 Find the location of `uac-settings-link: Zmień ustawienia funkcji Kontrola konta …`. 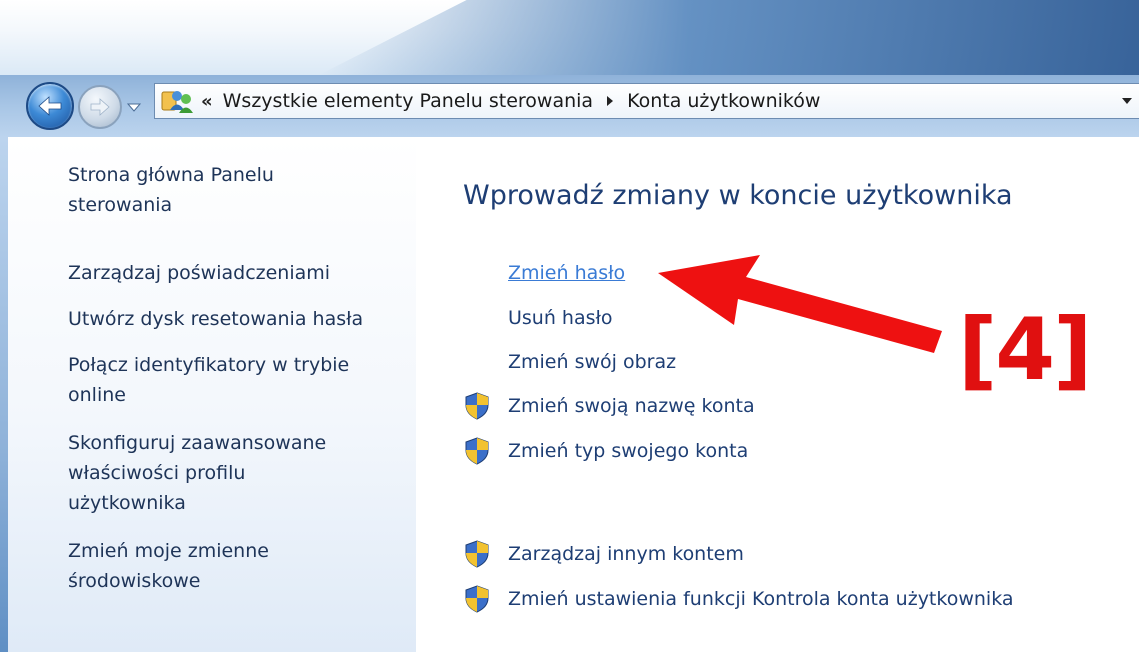

uac-settings-link: Zmień ustawienia funkcji Kontrola konta … is located at coordinates (761, 599).